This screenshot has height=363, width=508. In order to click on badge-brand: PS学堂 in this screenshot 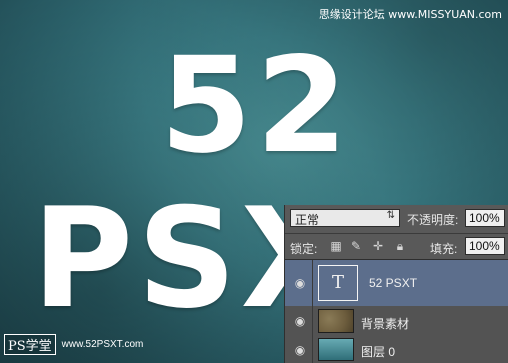, I will do `click(30, 344)`.